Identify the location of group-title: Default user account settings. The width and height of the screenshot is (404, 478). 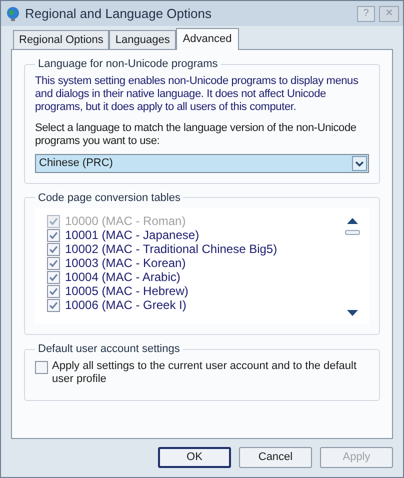
(109, 349).